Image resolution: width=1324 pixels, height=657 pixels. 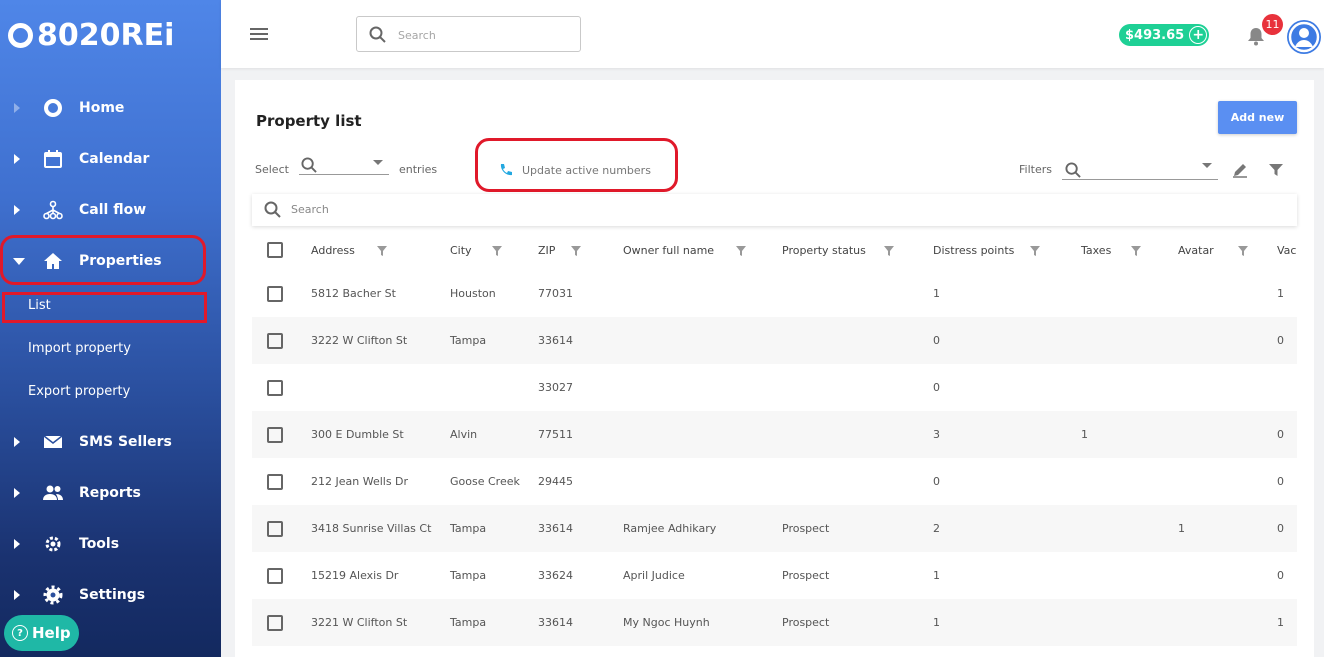 I want to click on sidebar-item-home: Home, so click(x=110, y=108).